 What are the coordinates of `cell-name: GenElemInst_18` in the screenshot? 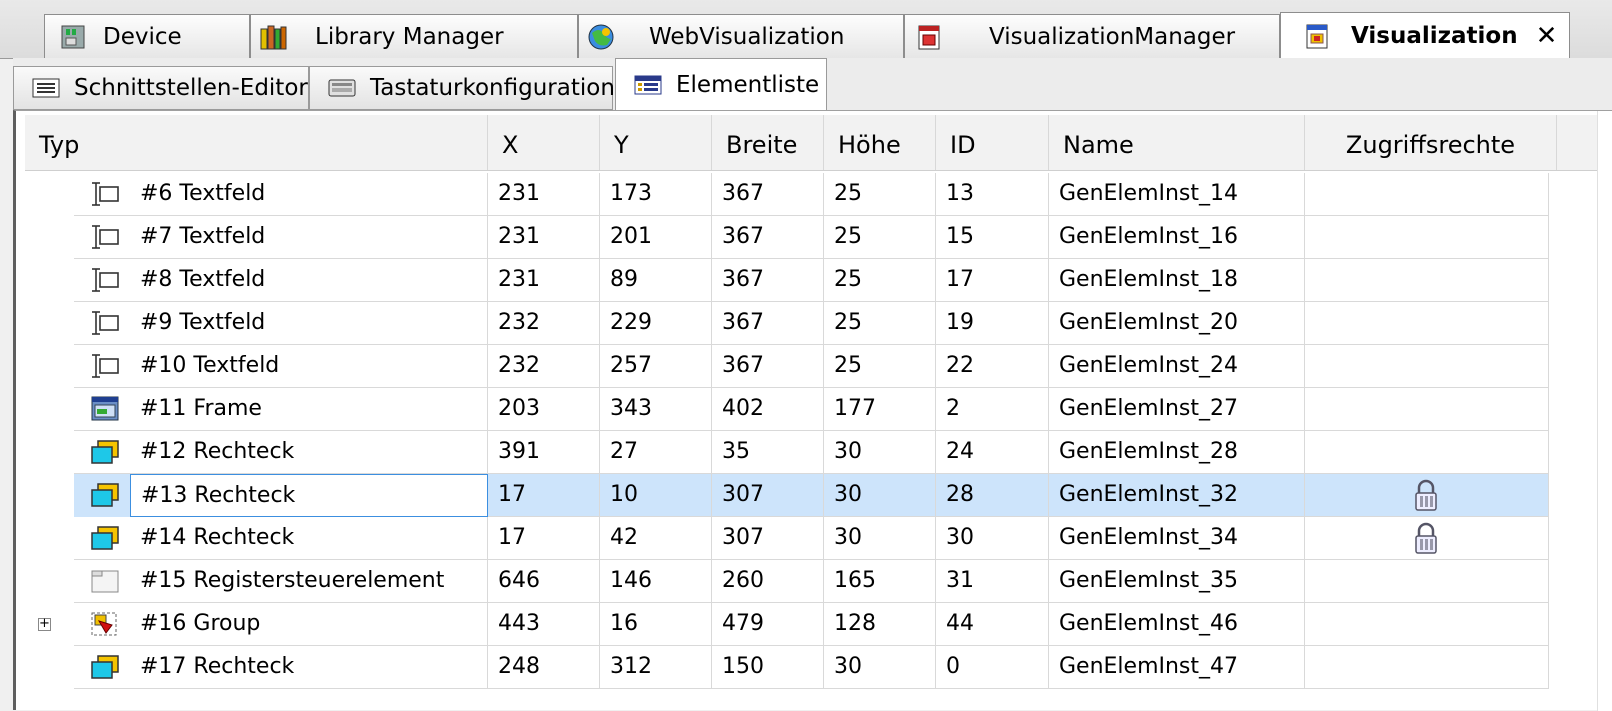 It's located at (1177, 280).